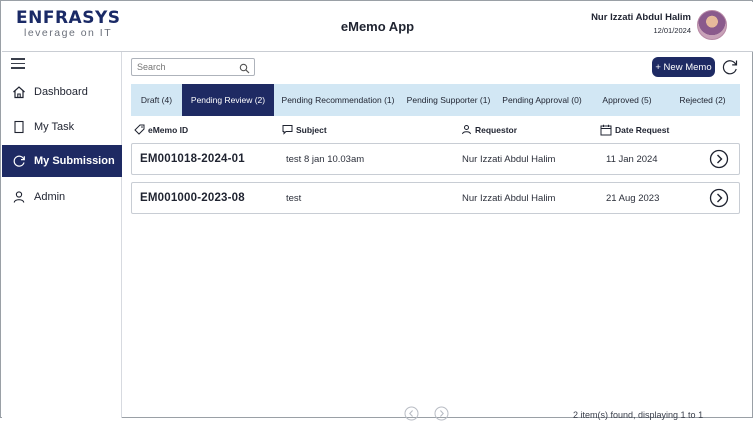  What do you see at coordinates (683, 67) in the screenshot?
I see `new-memo-button: + New Memo` at bounding box center [683, 67].